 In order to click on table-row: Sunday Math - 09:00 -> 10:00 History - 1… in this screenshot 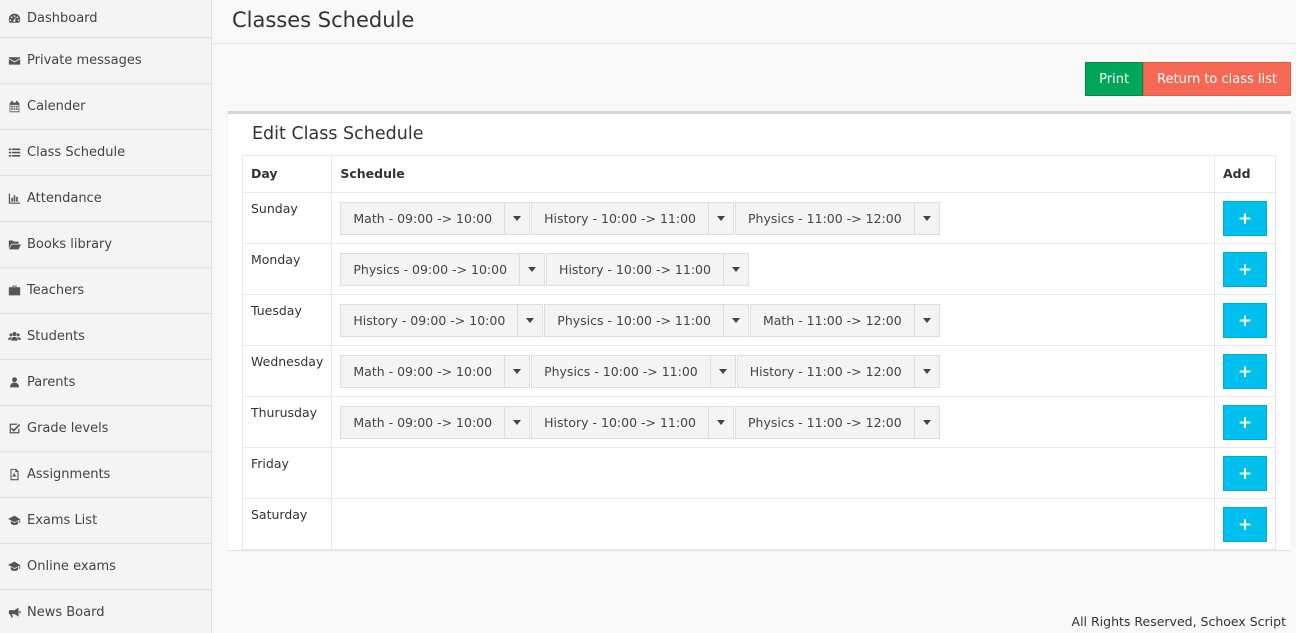, I will do `click(758, 218)`.